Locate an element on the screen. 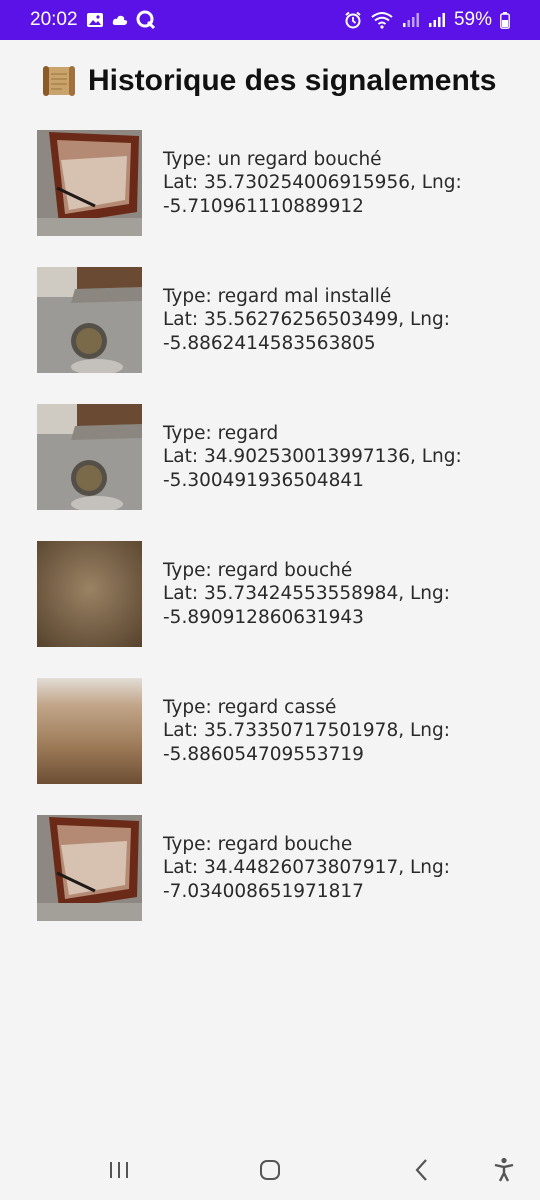 The height and width of the screenshot is (1200, 540). report-coordinates: Lat: 34.44826073807917, Lng: is located at coordinates (306, 868).